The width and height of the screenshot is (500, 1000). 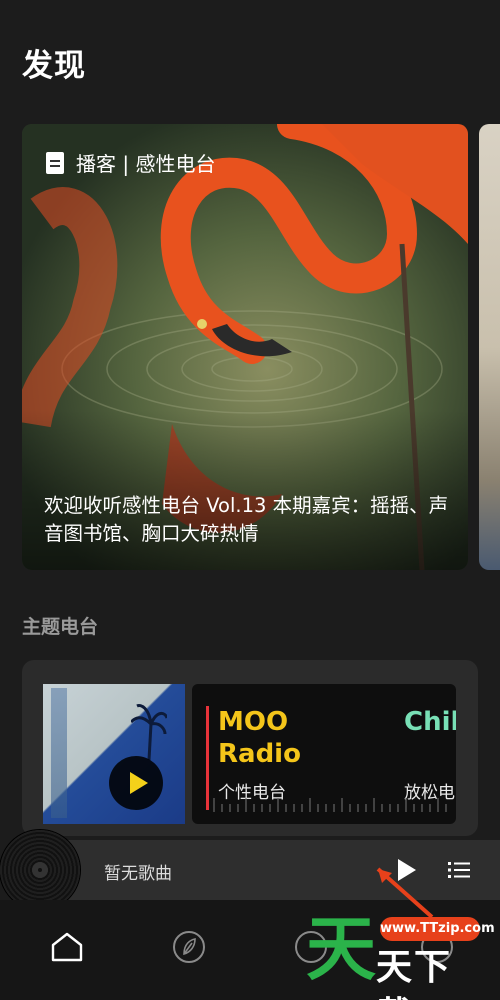 I want to click on radio-card-title-chill: Chill Radio, so click(x=430, y=722).